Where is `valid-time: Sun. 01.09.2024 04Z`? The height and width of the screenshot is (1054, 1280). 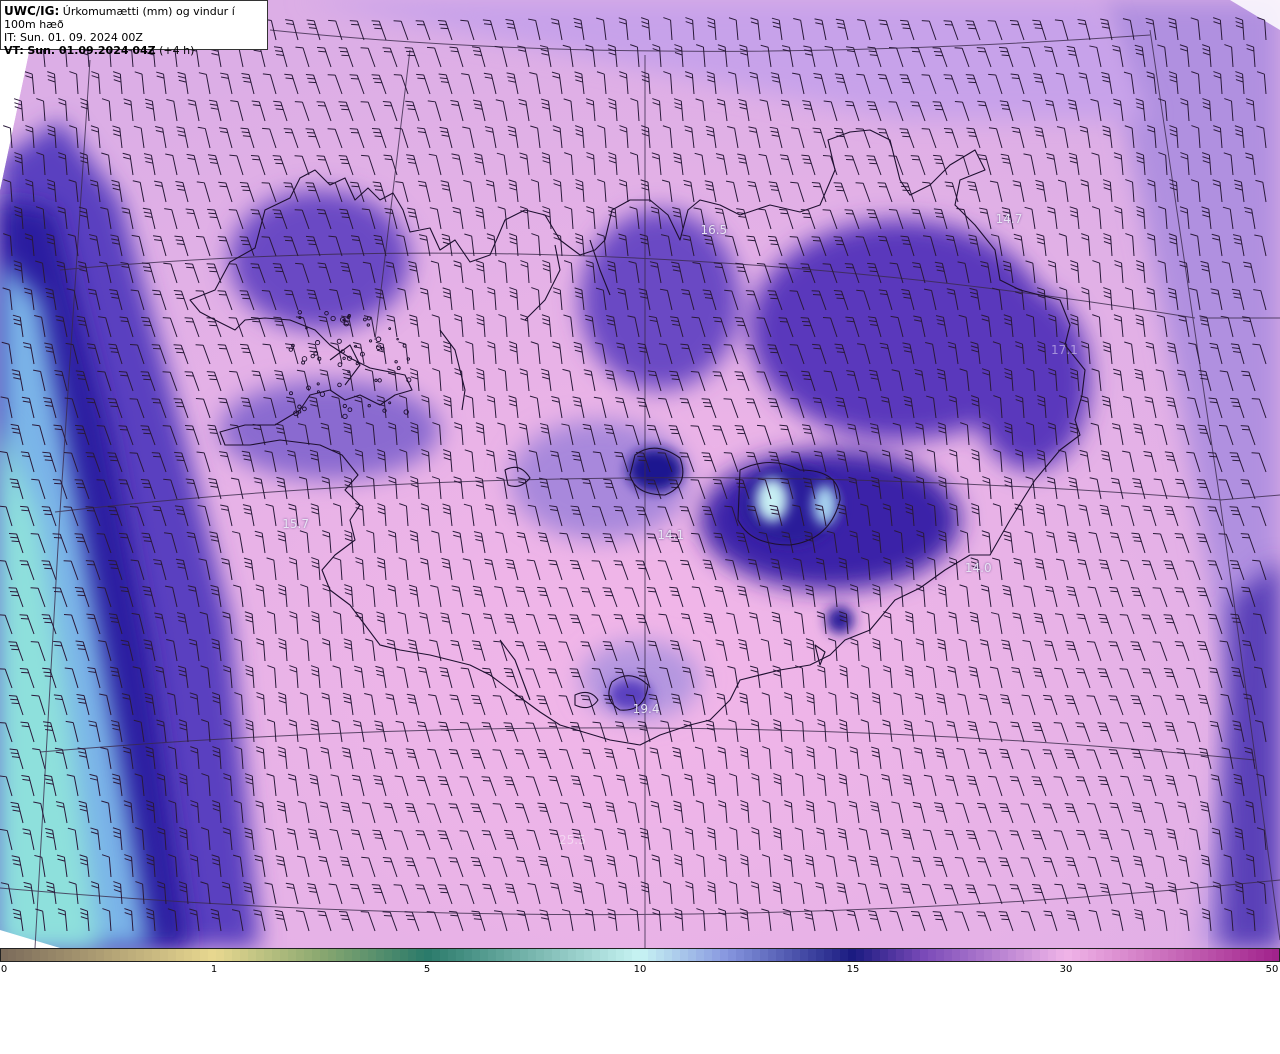 valid-time: Sun. 01.09.2024 04Z is located at coordinates (91, 50).